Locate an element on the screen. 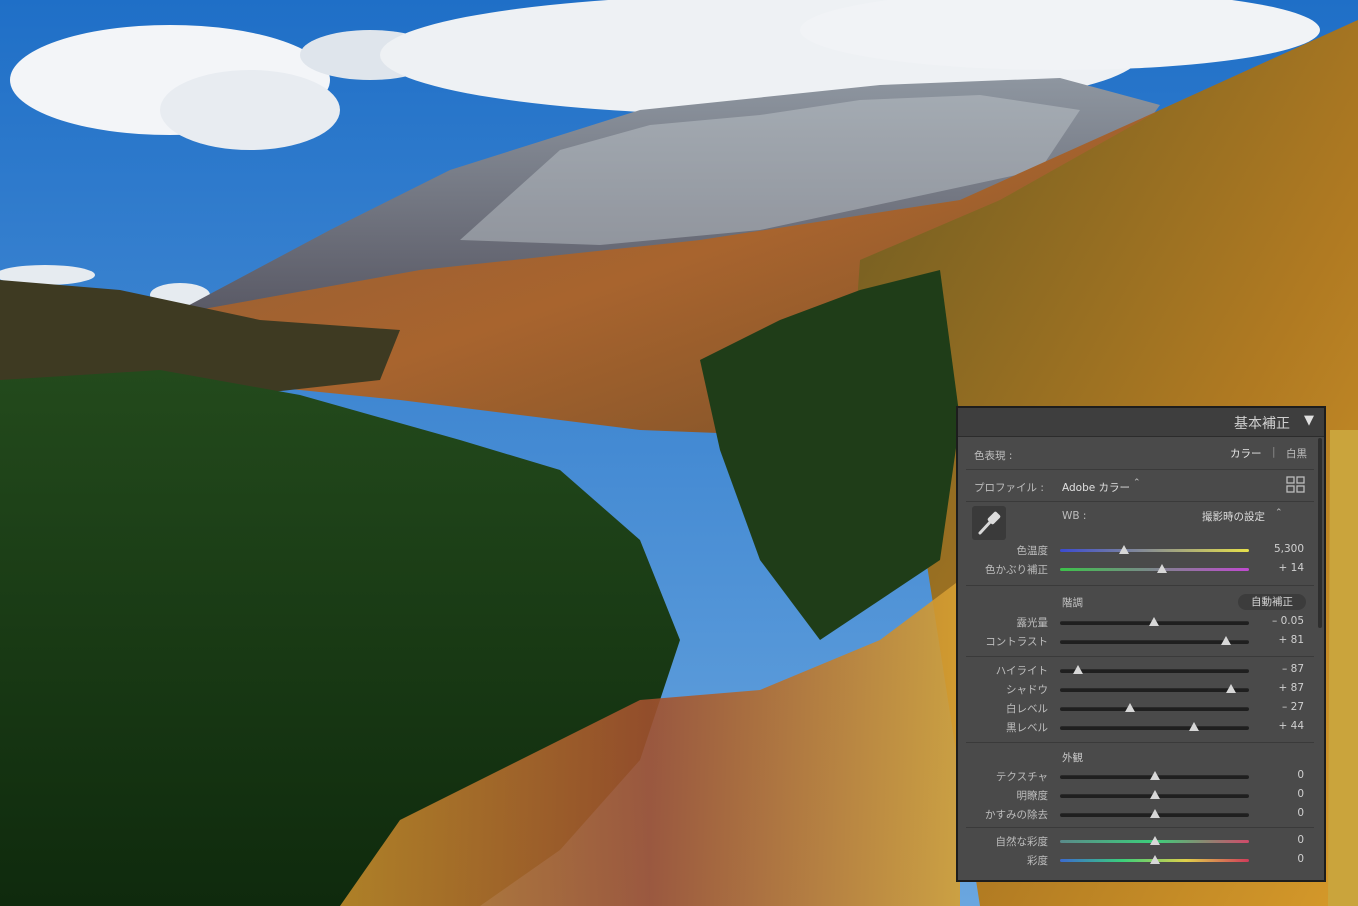 This screenshot has height=906, width=1358. treatment-bw-option: 白黒 is located at coordinates (1296, 453).